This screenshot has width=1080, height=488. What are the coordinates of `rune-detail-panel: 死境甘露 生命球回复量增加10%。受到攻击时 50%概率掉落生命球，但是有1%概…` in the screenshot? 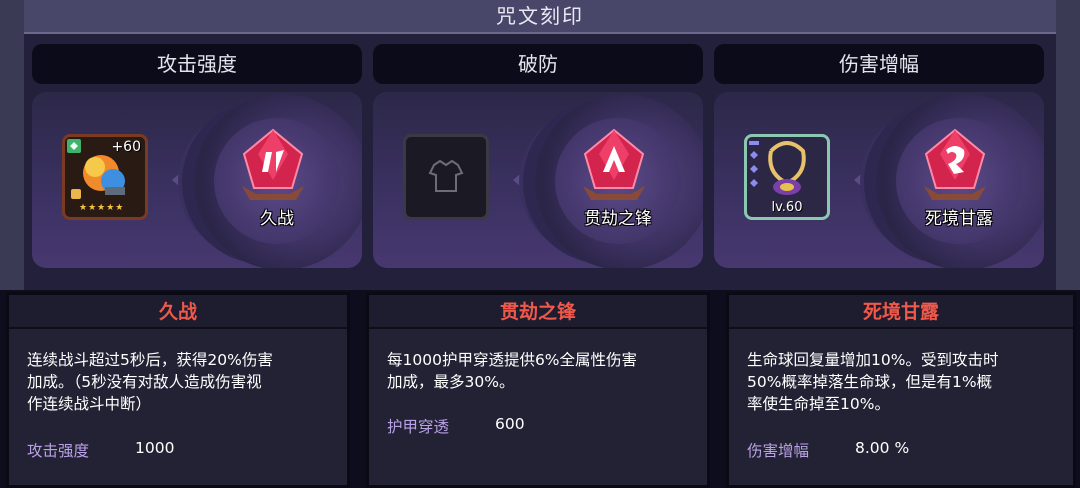 It's located at (901, 390).